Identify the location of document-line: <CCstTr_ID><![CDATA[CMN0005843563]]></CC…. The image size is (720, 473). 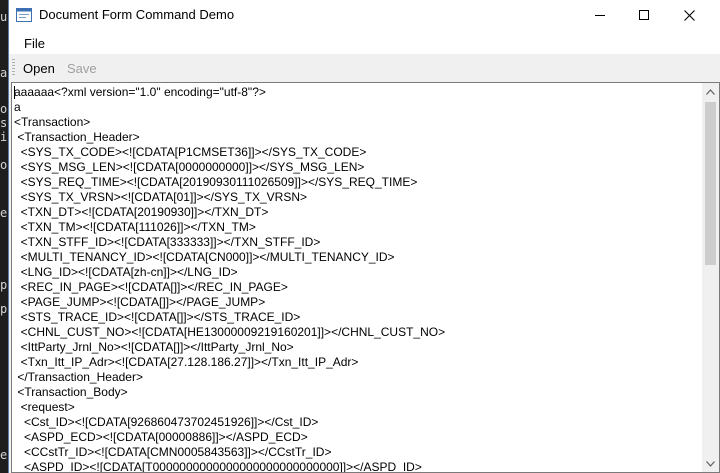
(173, 452).